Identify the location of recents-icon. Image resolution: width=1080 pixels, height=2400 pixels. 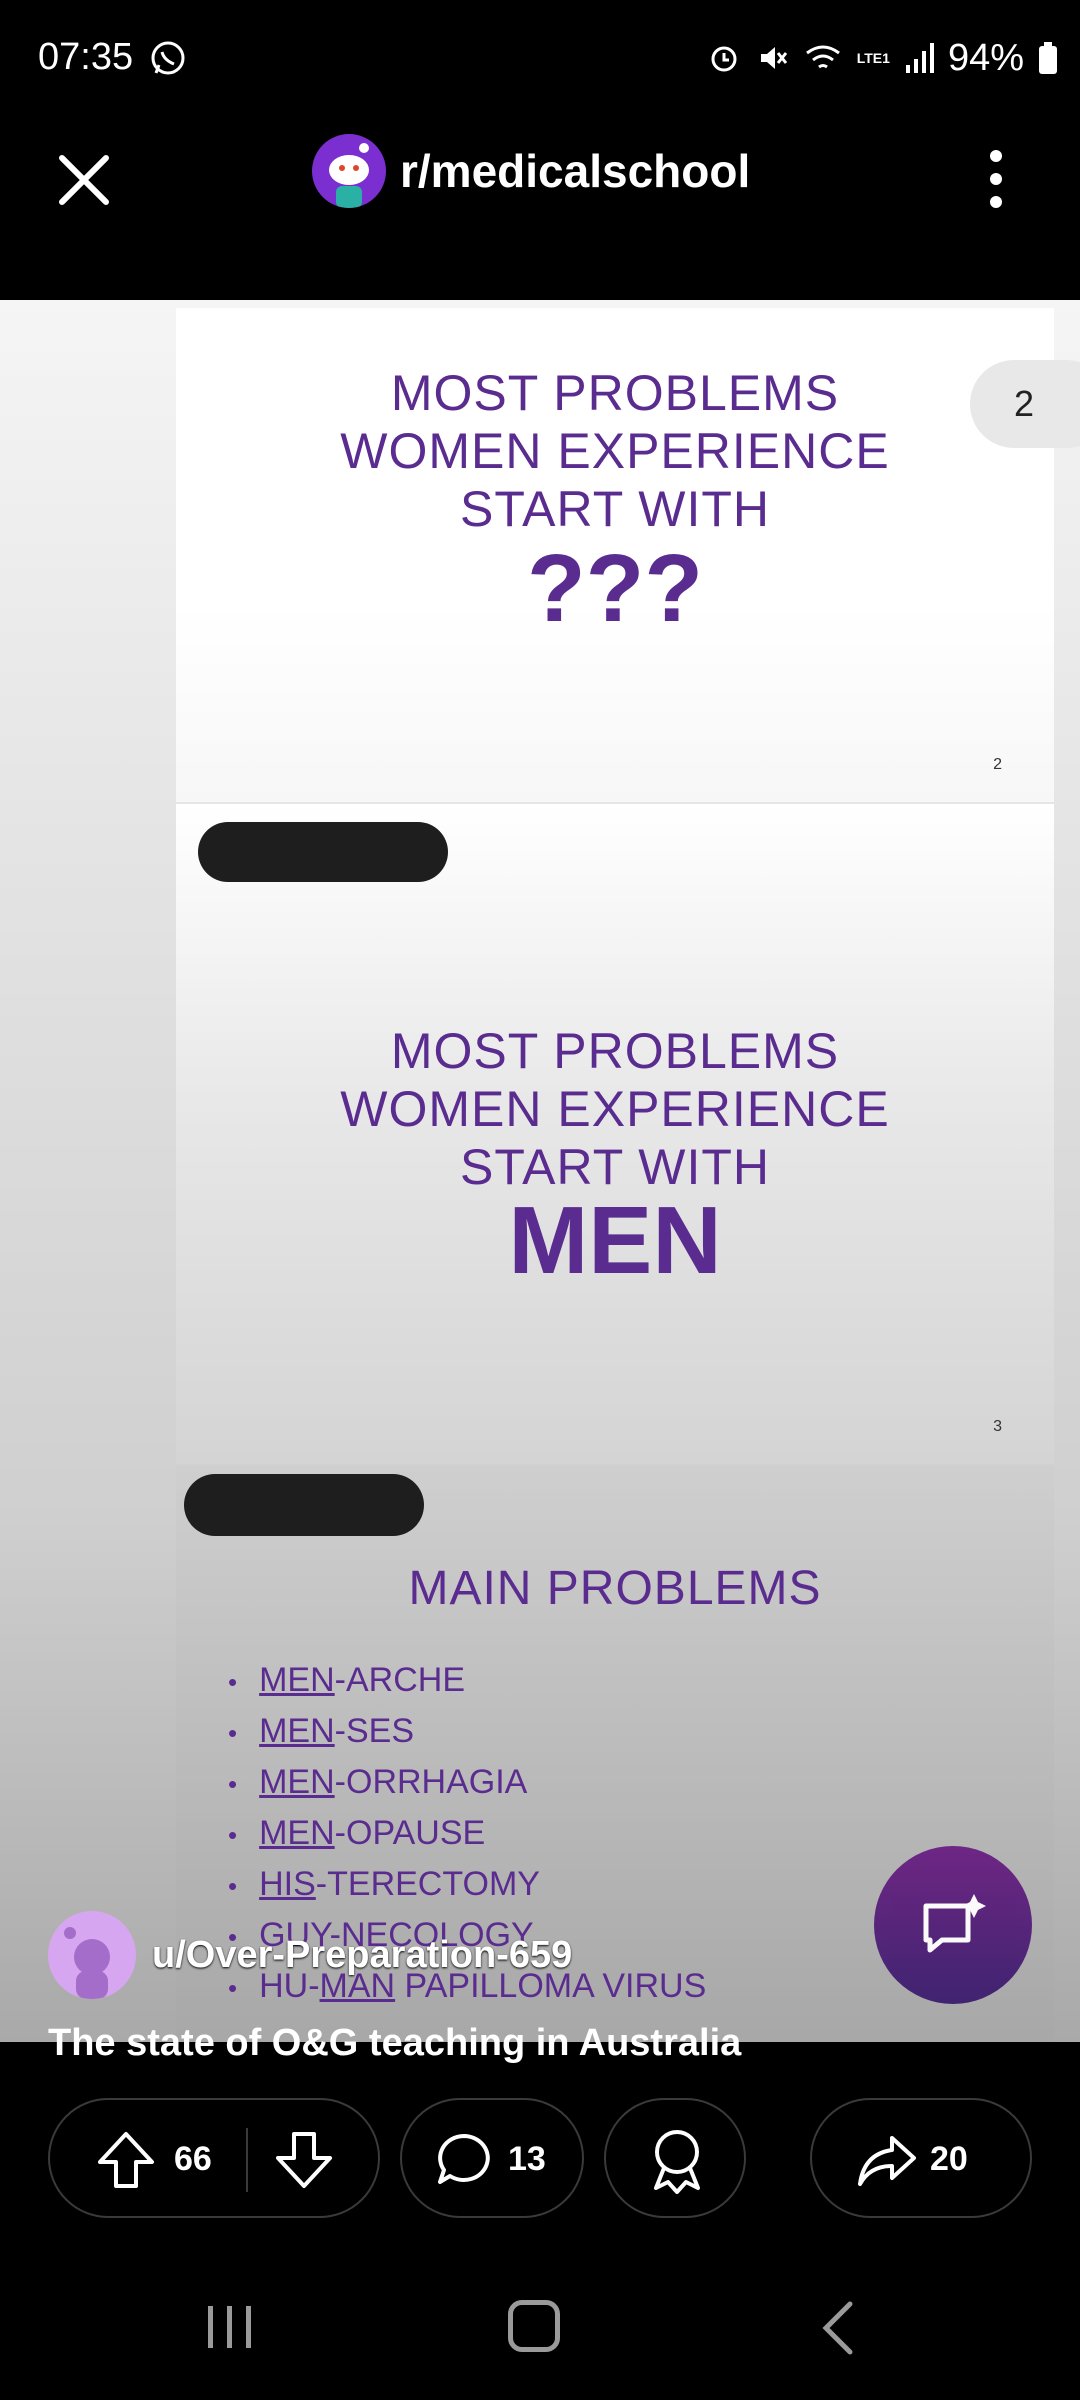
(230, 2327).